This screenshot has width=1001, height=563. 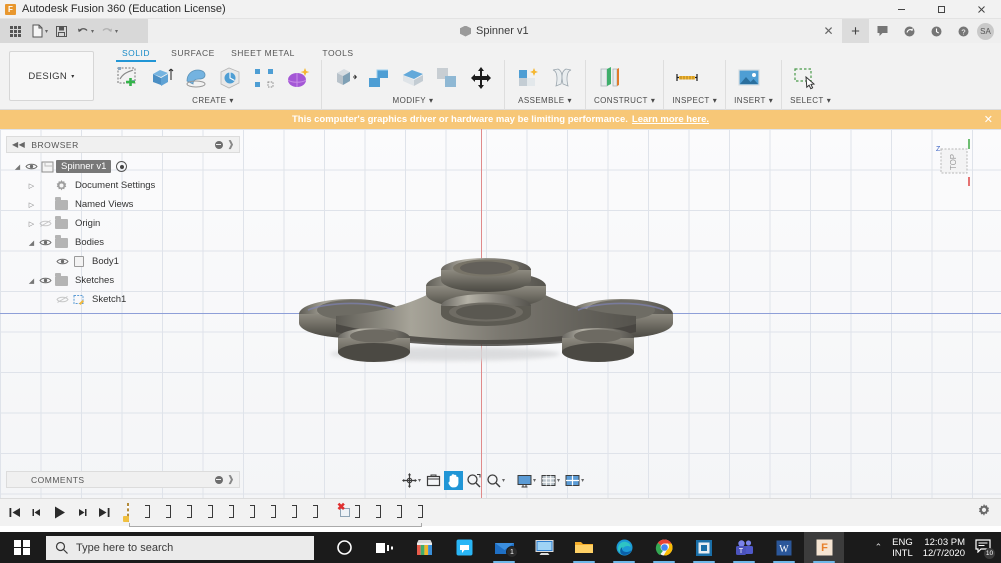 What do you see at coordinates (298, 78) in the screenshot?
I see `form-icon` at bounding box center [298, 78].